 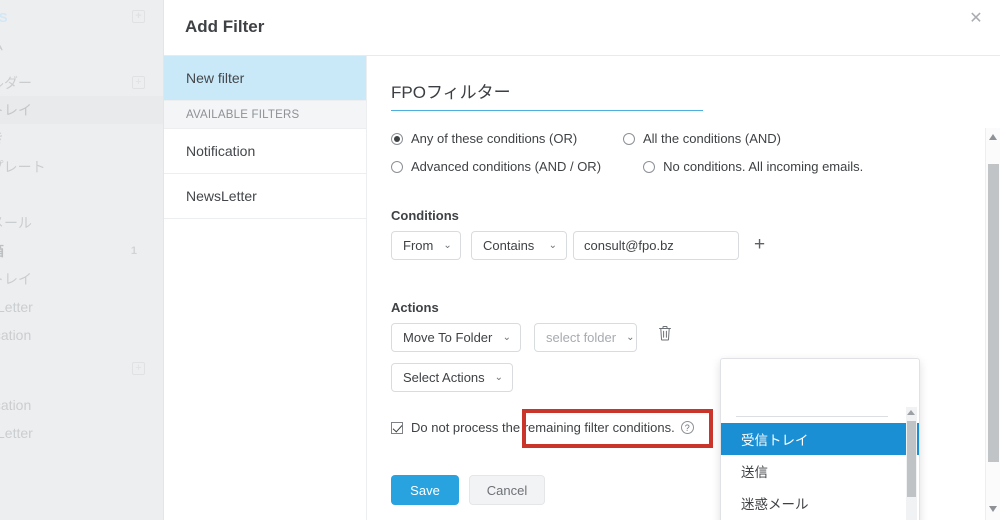 I want to click on sidebar-item-notification: Notification, so click(x=265, y=151).